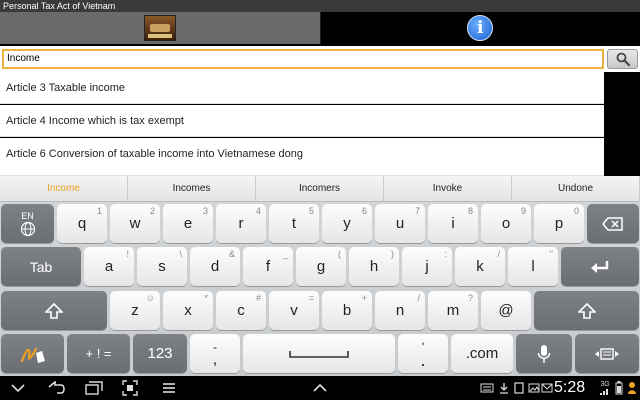  I want to click on key-o: 9o, so click(506, 223).